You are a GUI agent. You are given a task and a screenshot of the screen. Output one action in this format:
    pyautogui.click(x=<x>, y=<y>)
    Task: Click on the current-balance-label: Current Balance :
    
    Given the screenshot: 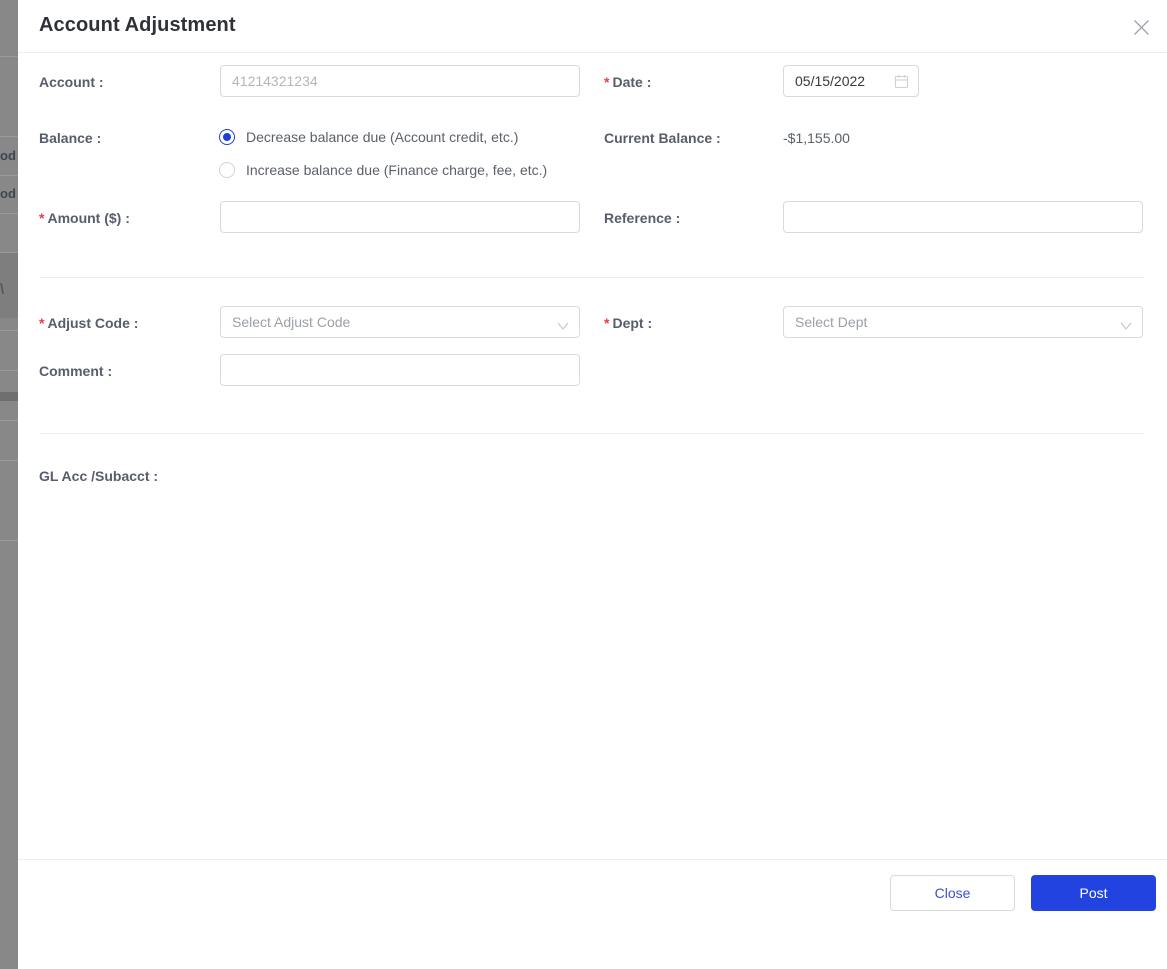 What is the action you would take?
    pyautogui.click(x=662, y=138)
    